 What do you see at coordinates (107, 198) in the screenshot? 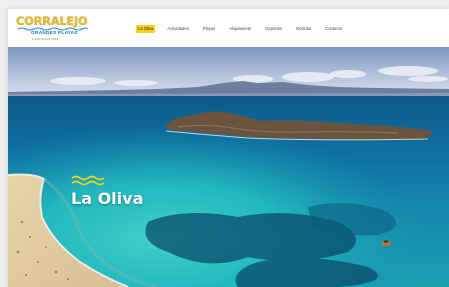
I see `hero-title: La Oliva` at bounding box center [107, 198].